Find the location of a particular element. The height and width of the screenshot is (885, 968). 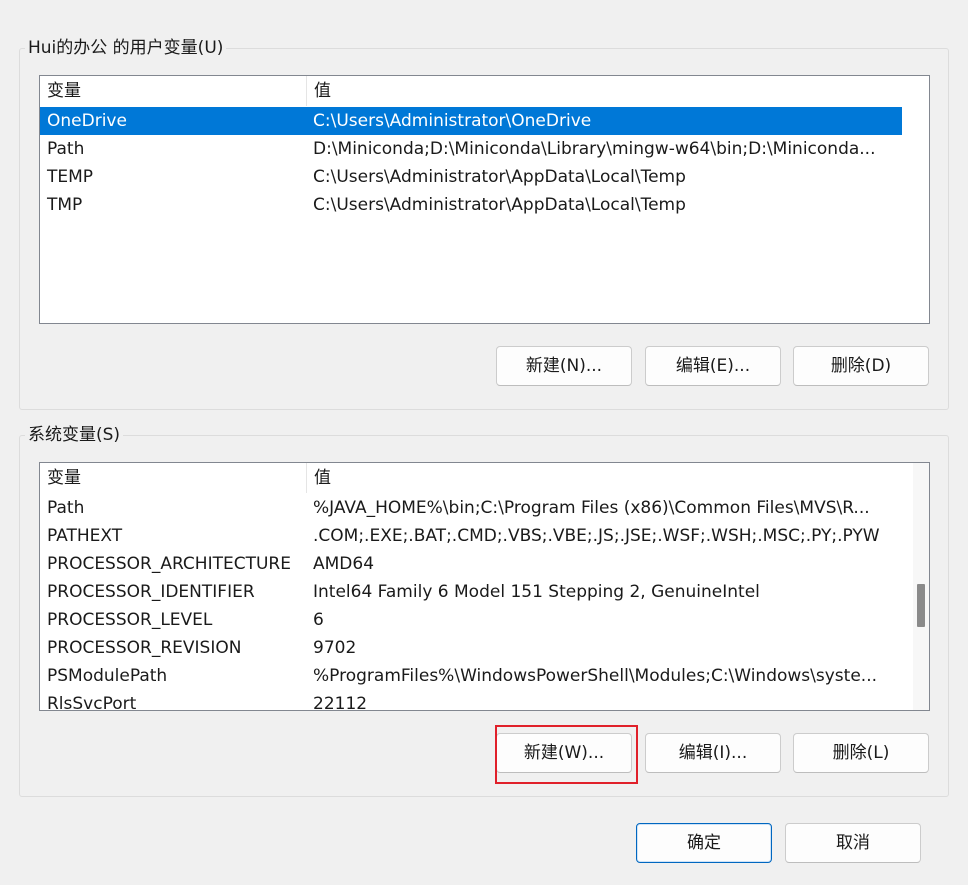

variable-name: PROCESSOR_LEVEL is located at coordinates (130, 620).